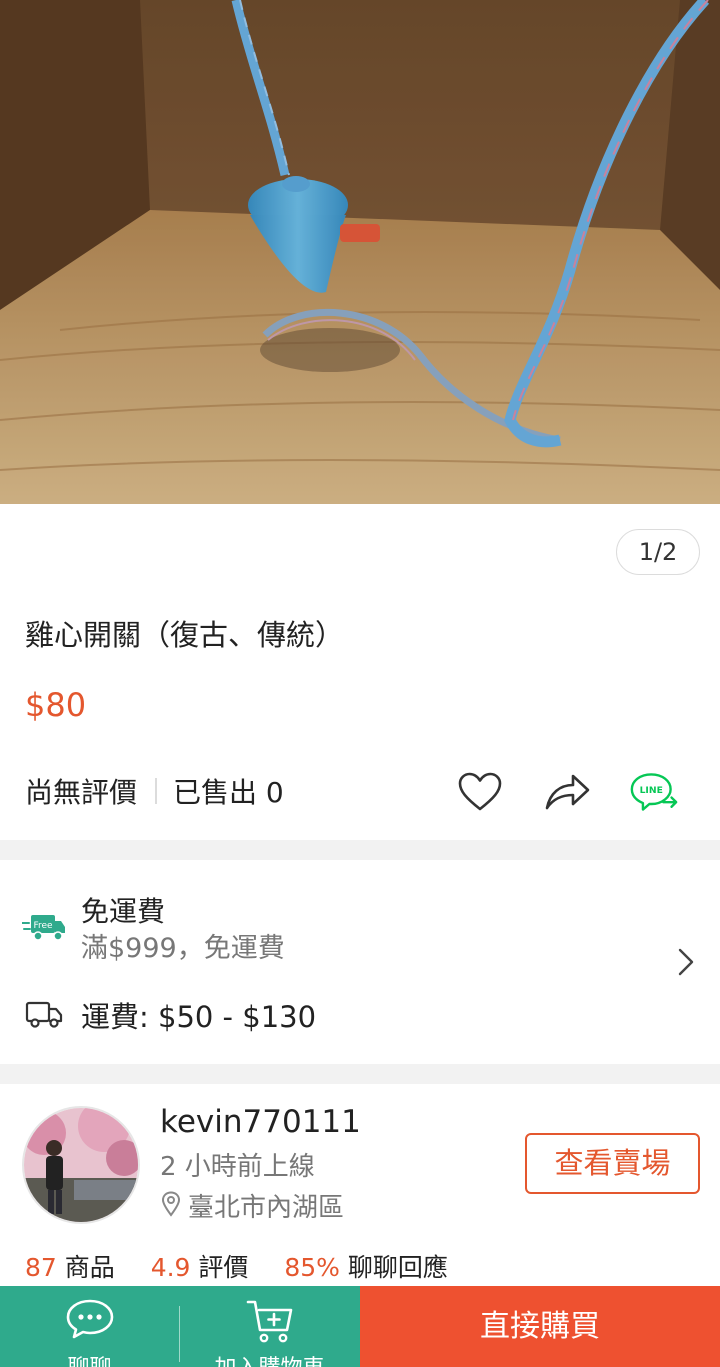 Image resolution: width=720 pixels, height=1367 pixels. What do you see at coordinates (397, 1267) in the screenshot?
I see `reply-label: 聊聊回應` at bounding box center [397, 1267].